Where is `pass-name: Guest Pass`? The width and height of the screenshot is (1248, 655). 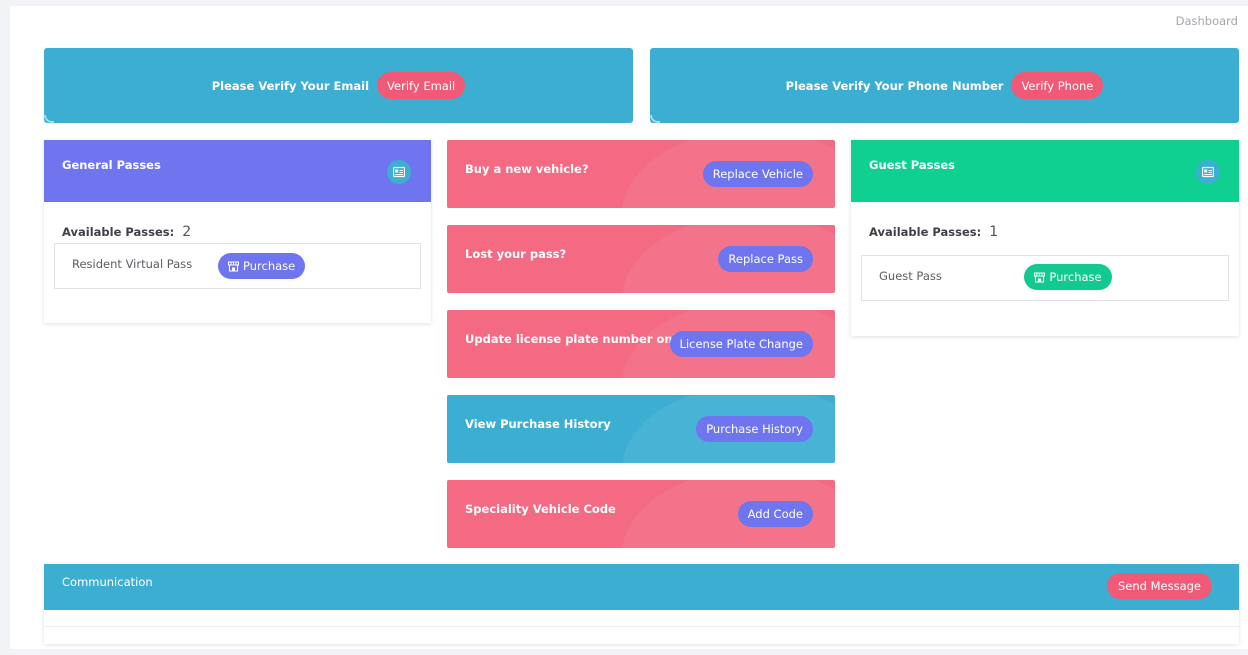
pass-name: Guest Pass is located at coordinates (910, 276).